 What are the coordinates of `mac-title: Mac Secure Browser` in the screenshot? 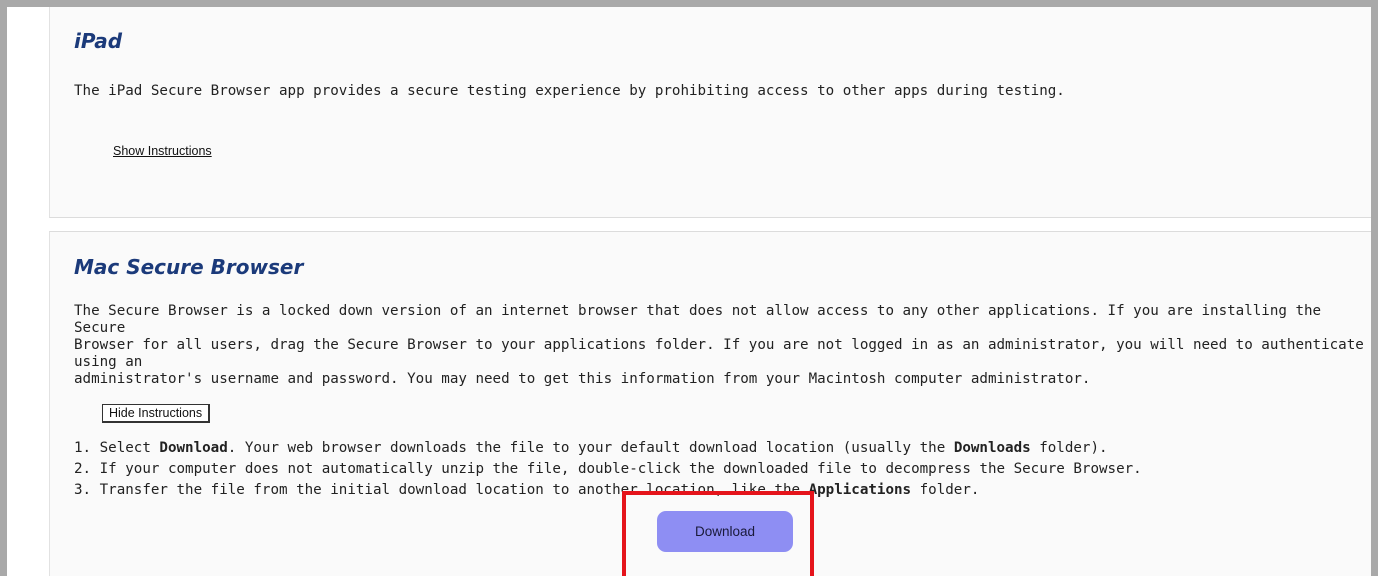 It's located at (189, 267).